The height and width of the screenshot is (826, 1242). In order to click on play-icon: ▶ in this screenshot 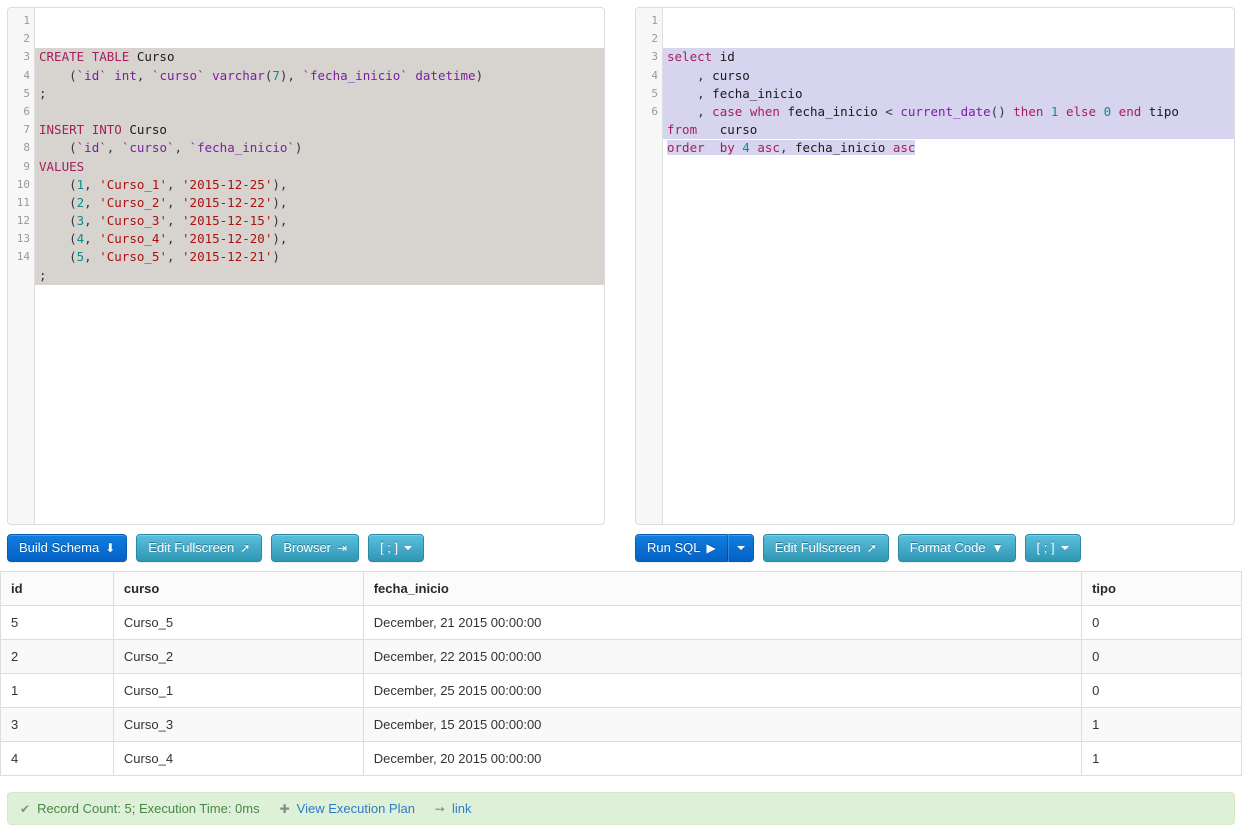, I will do `click(711, 547)`.